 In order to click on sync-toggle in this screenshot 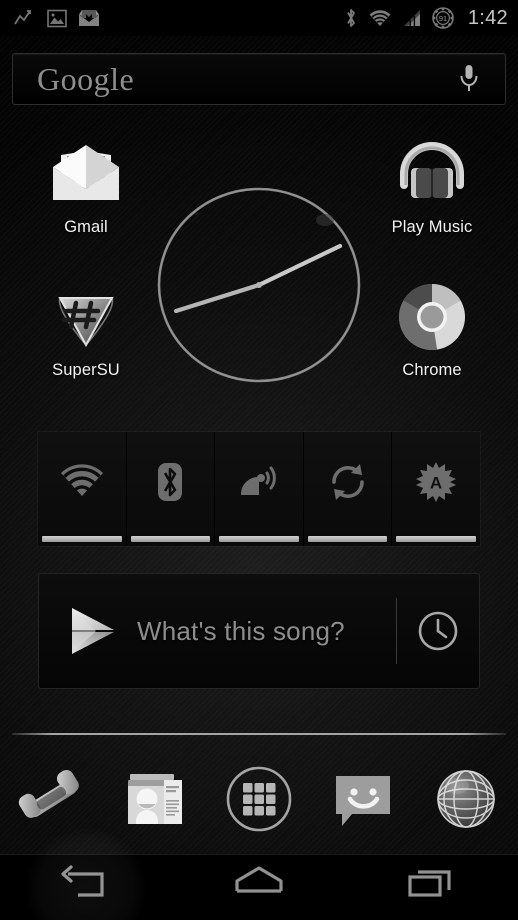, I will do `click(348, 489)`.